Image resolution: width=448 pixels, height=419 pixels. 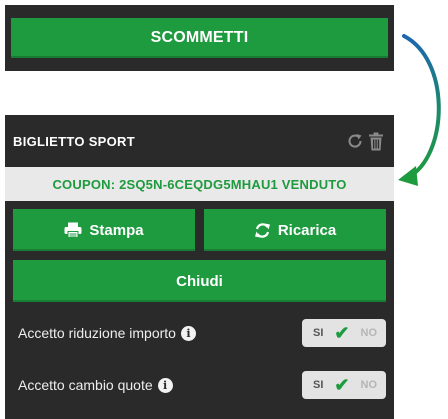 What do you see at coordinates (73, 230) in the screenshot?
I see `print-icon` at bounding box center [73, 230].